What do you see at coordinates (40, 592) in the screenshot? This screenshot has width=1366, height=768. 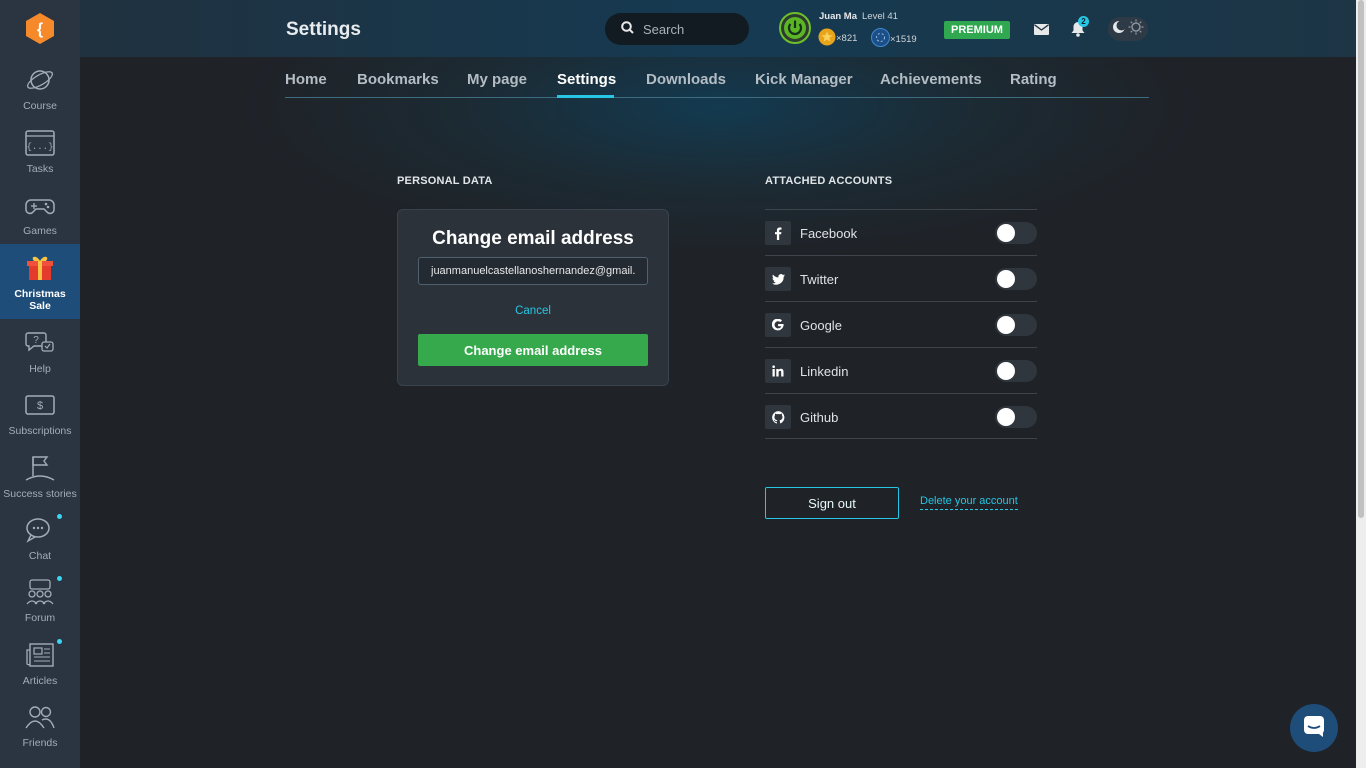 I see `forum-people-icon` at bounding box center [40, 592].